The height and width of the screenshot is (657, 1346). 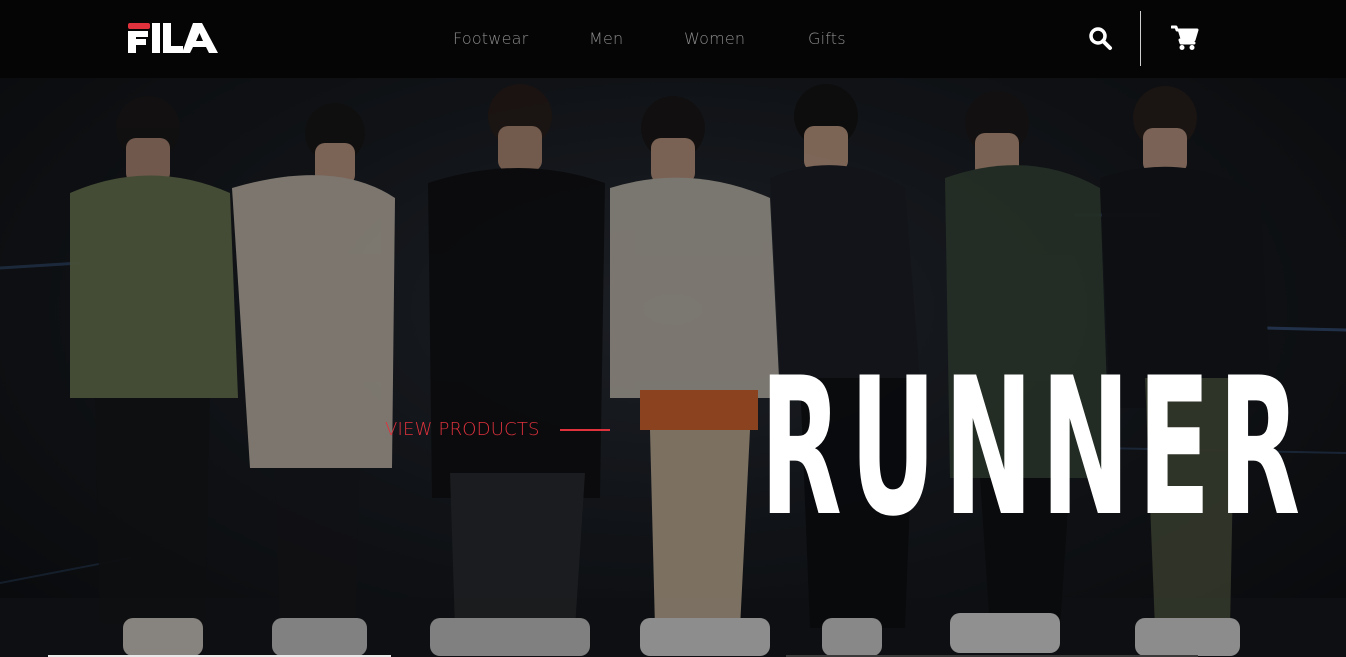 I want to click on hero-title: RUNNER, so click(x=1034, y=447).